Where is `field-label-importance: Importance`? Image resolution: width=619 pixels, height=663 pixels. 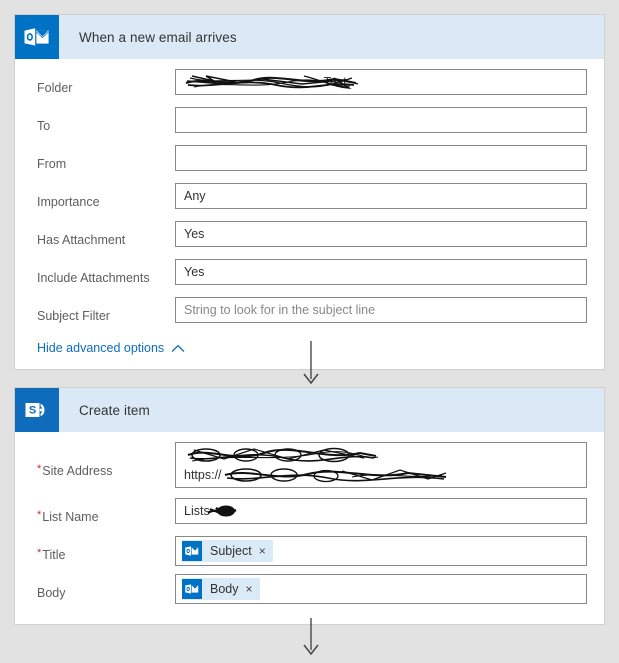 field-label-importance: Importance is located at coordinates (68, 202).